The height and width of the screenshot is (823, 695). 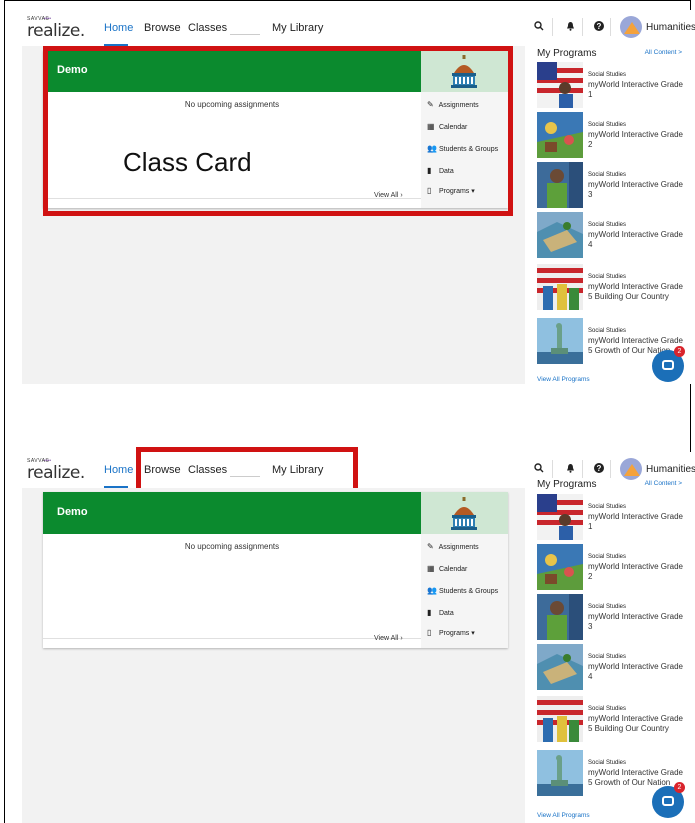 I want to click on students-groups-link: 👥 Students & Groups, so click(x=462, y=590).